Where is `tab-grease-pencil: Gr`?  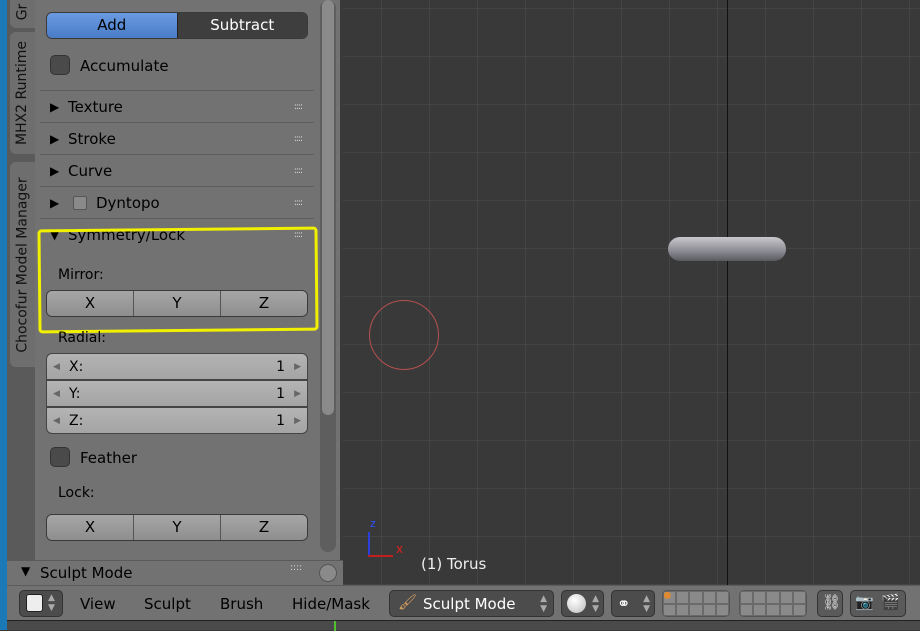 tab-grease-pencil: Gr is located at coordinates (22, 14).